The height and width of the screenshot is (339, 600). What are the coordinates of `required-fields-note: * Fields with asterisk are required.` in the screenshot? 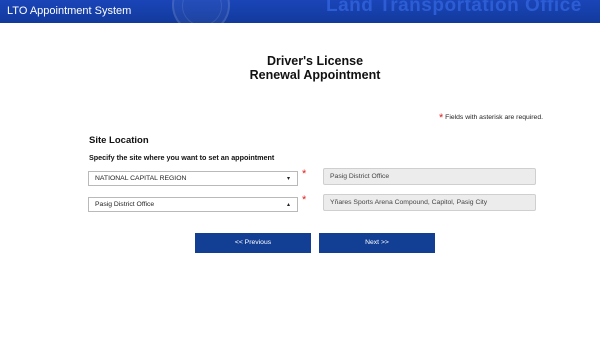 It's located at (491, 117).